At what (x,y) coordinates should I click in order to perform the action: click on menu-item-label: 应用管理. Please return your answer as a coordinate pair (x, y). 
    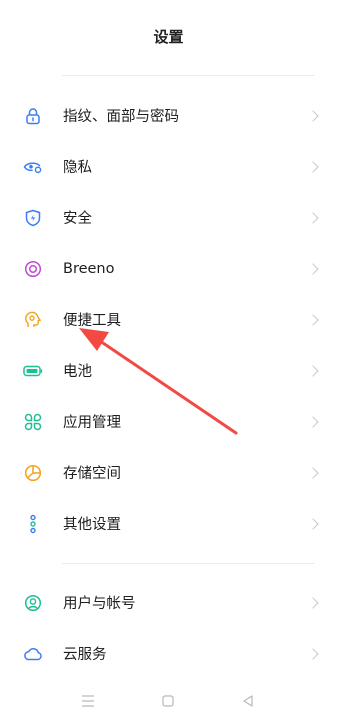
    Looking at the image, I should click on (92, 423).